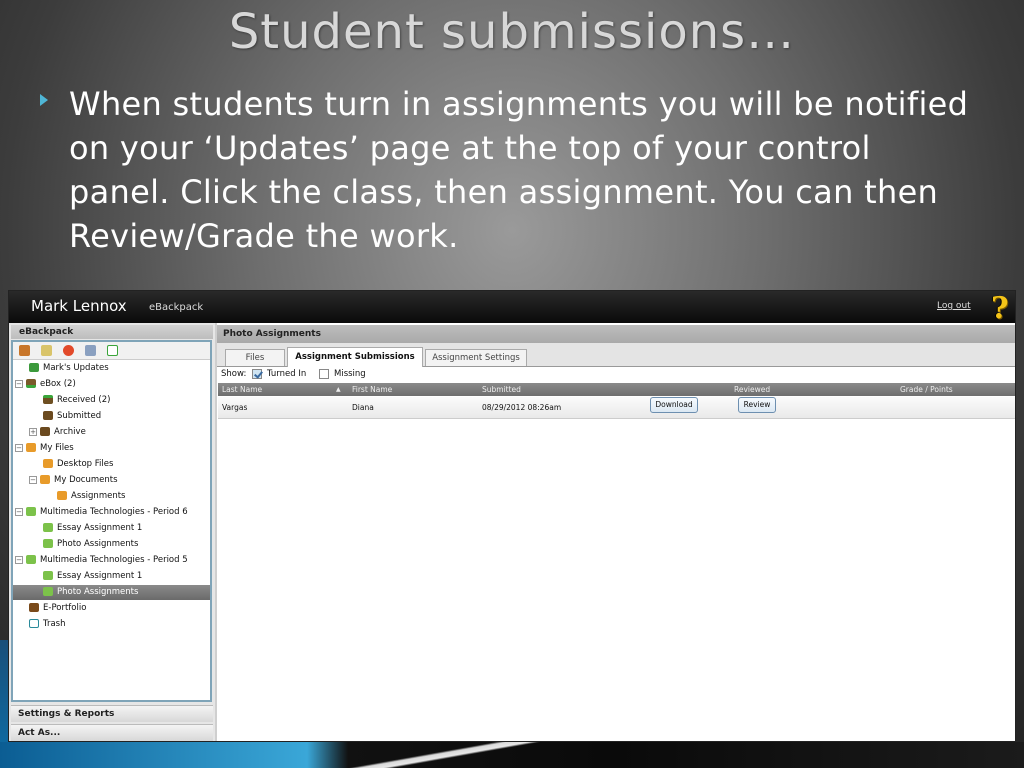 This screenshot has height=768, width=1024. Describe the element at coordinates (324, 374) in the screenshot. I see `missing-checkbox` at that location.